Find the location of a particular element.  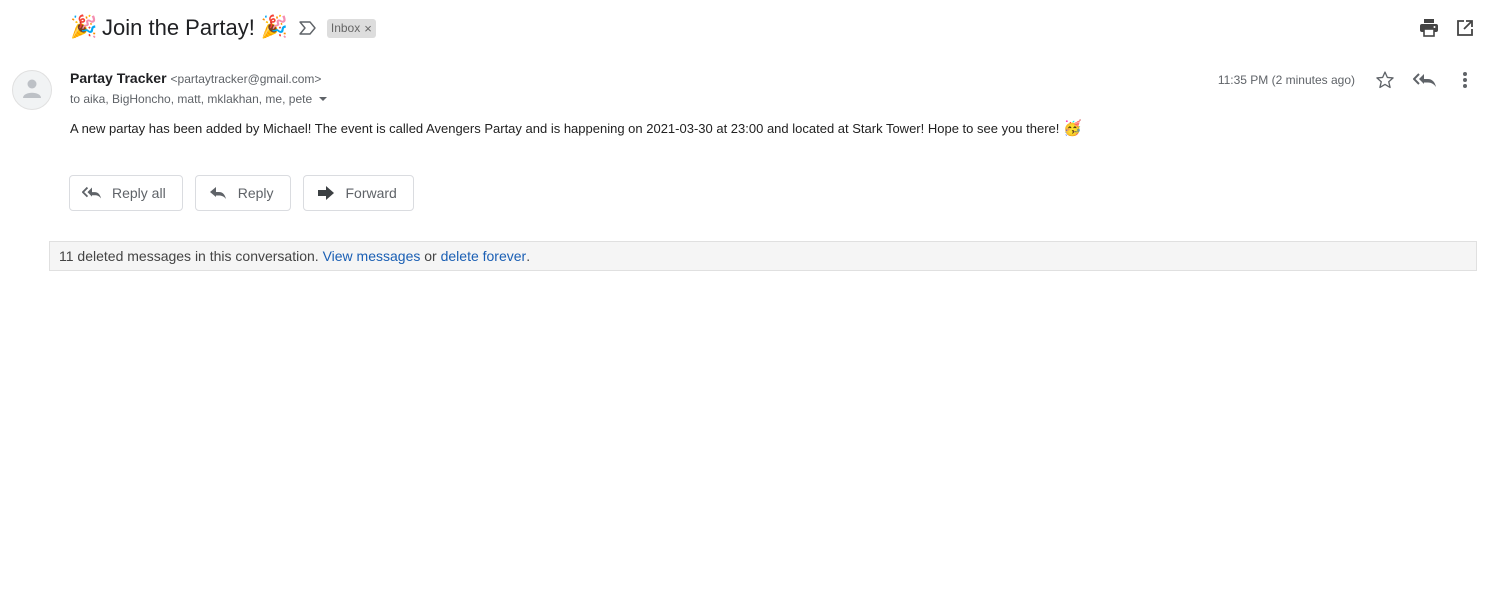

sender-name: Partay Tracker is located at coordinates (118, 78).